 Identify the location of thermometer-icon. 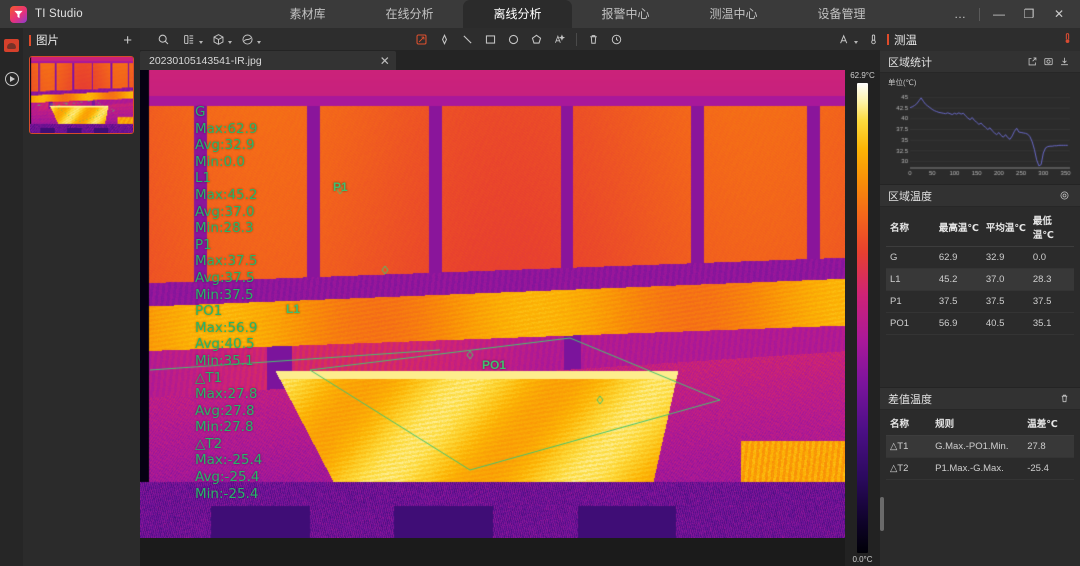
(1067, 40).